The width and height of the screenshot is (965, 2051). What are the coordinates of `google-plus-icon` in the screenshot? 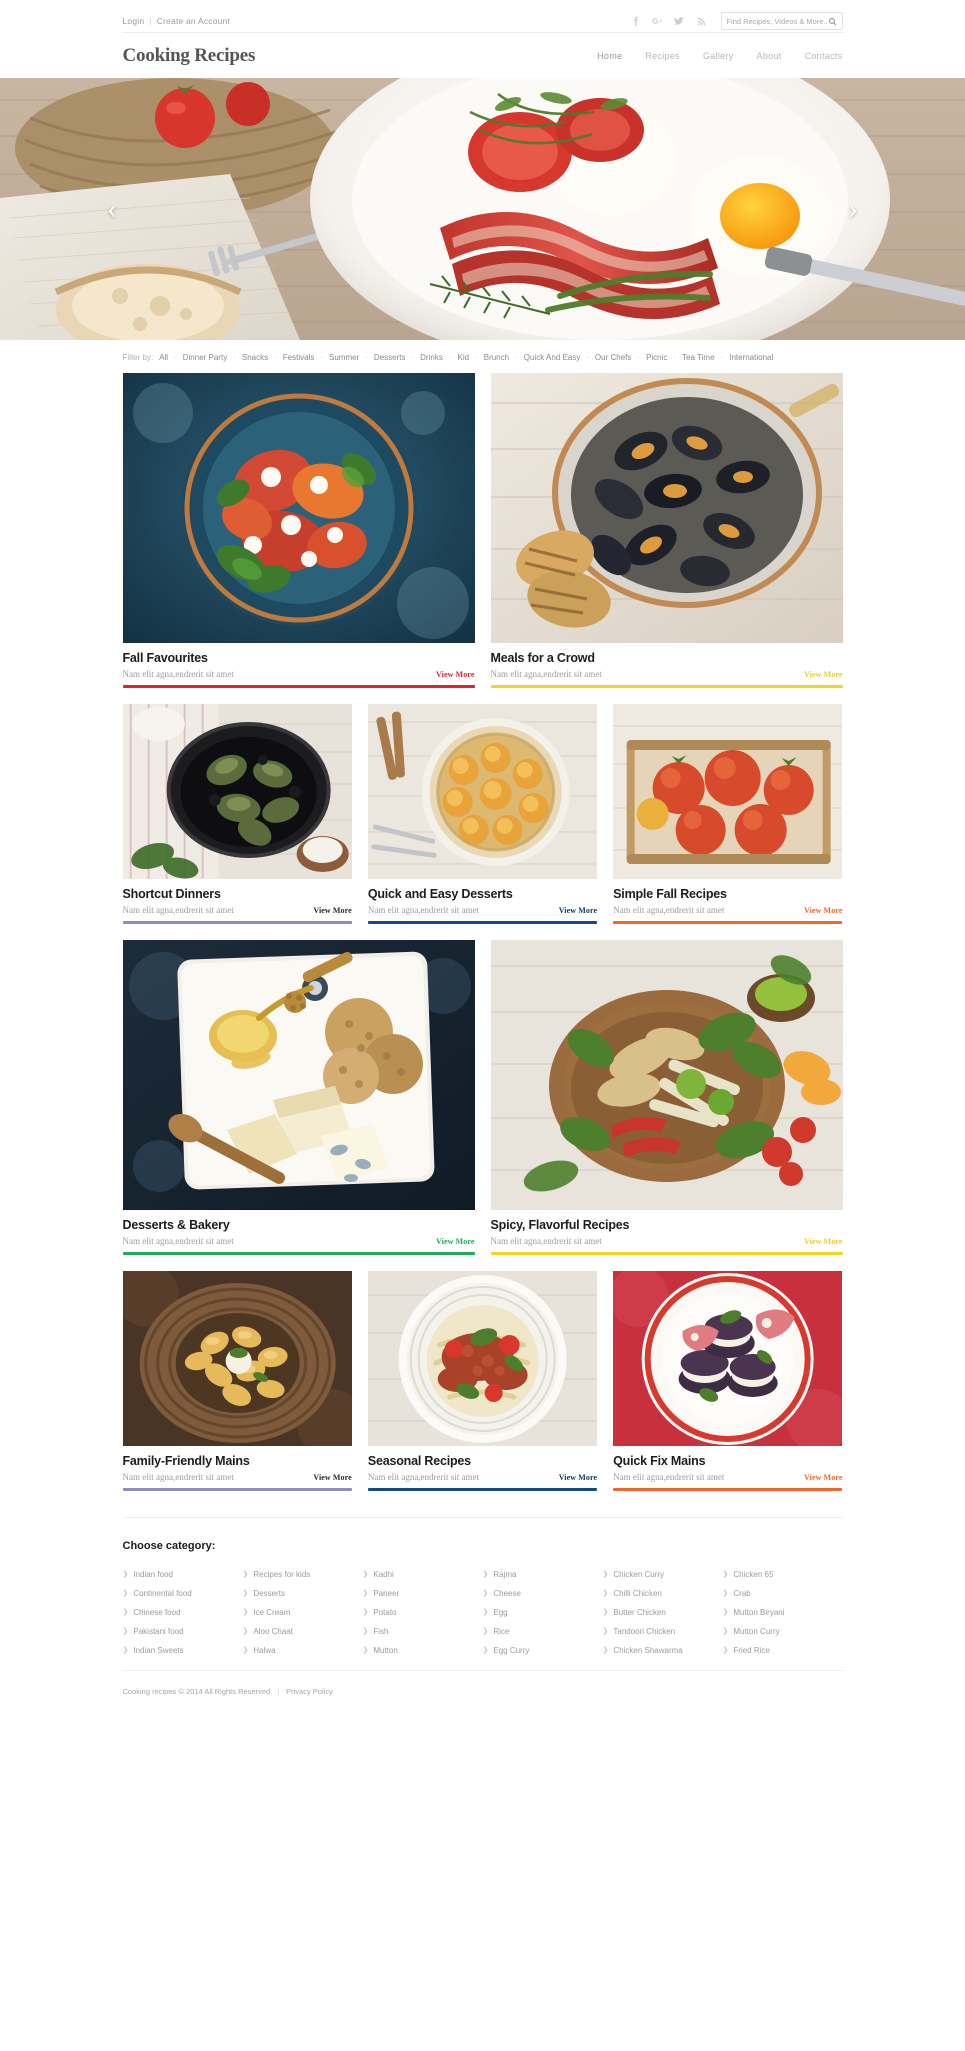 It's located at (657, 21).